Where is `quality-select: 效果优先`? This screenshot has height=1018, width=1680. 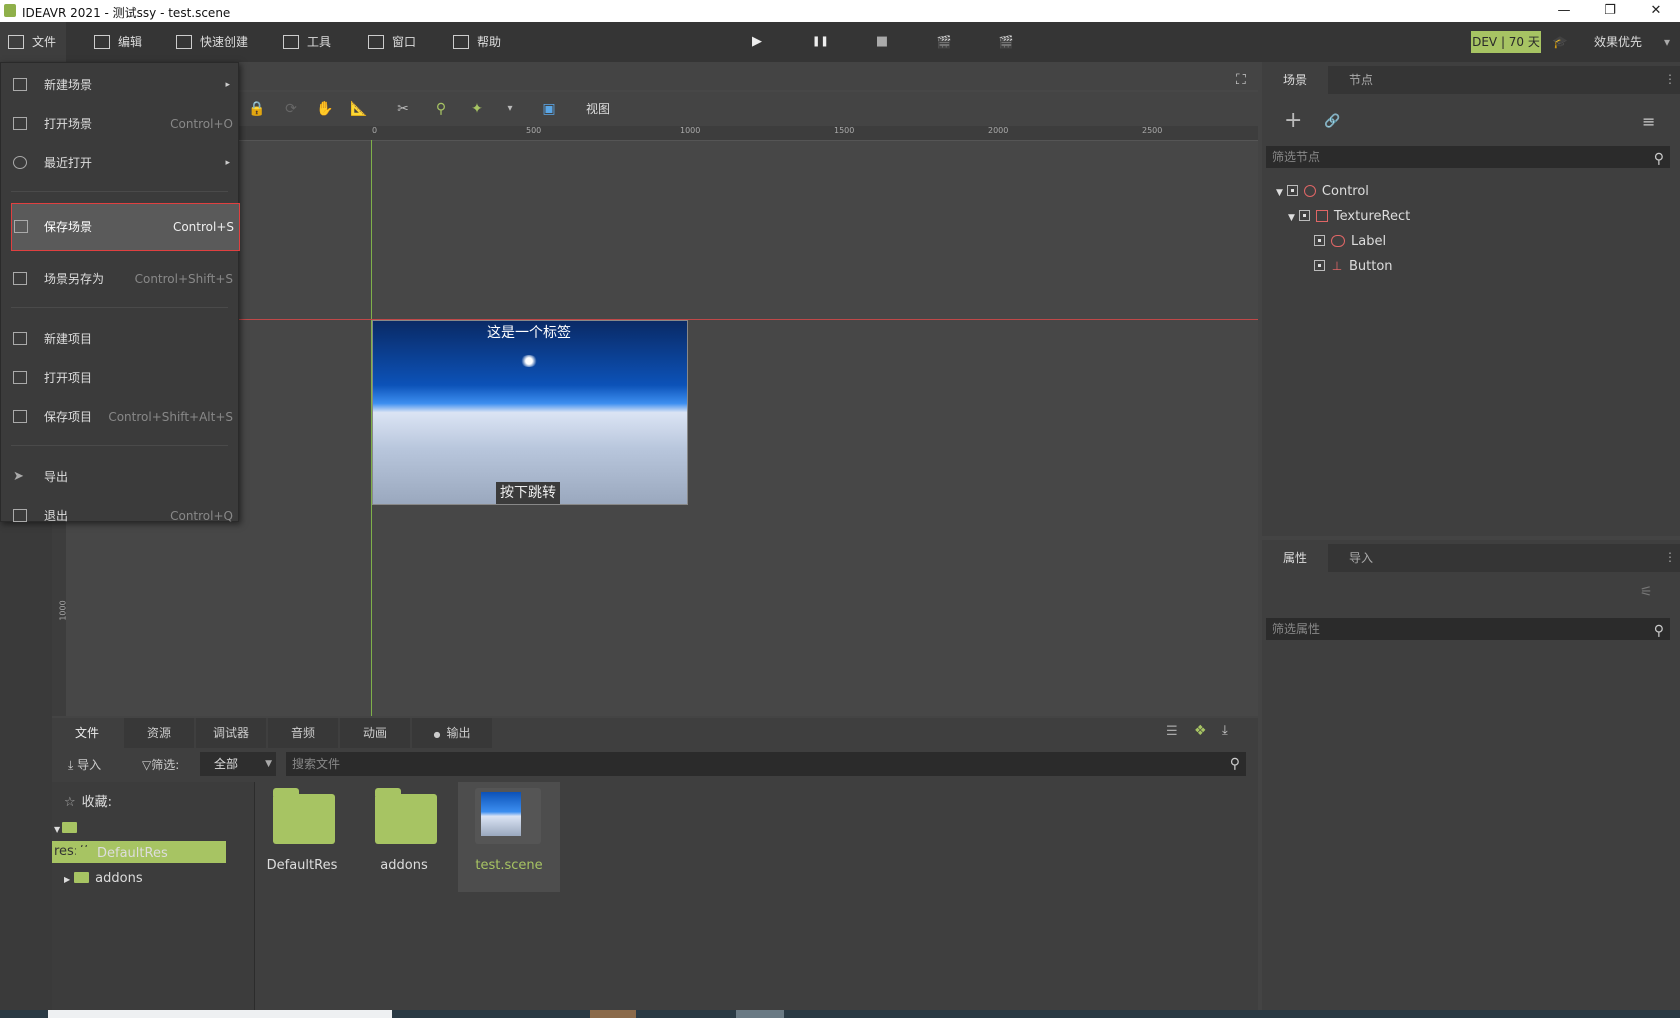
quality-select: 效果优先 is located at coordinates (1618, 42).